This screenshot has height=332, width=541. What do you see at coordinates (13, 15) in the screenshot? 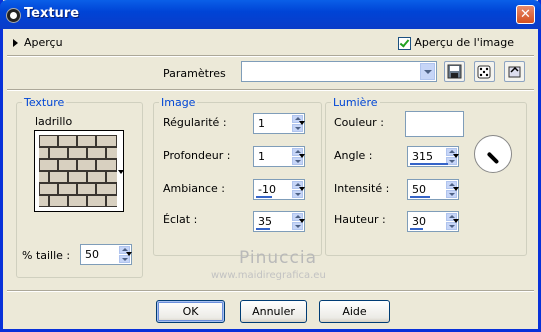
I see `window-menu-icon` at bounding box center [13, 15].